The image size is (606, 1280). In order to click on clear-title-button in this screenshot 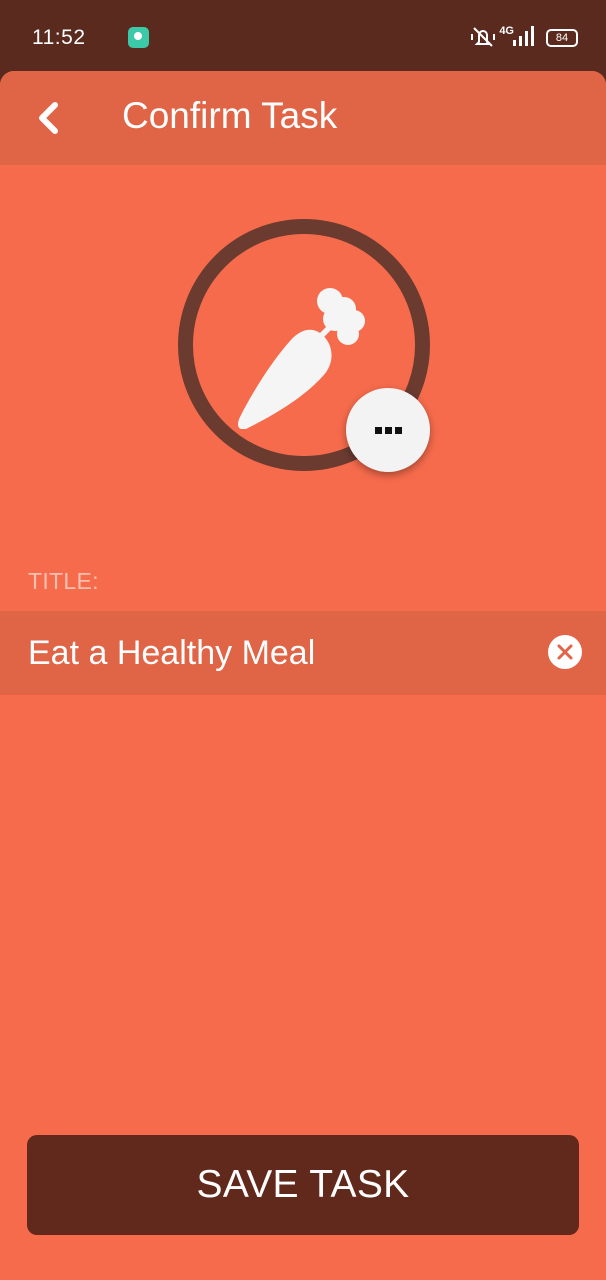, I will do `click(565, 652)`.